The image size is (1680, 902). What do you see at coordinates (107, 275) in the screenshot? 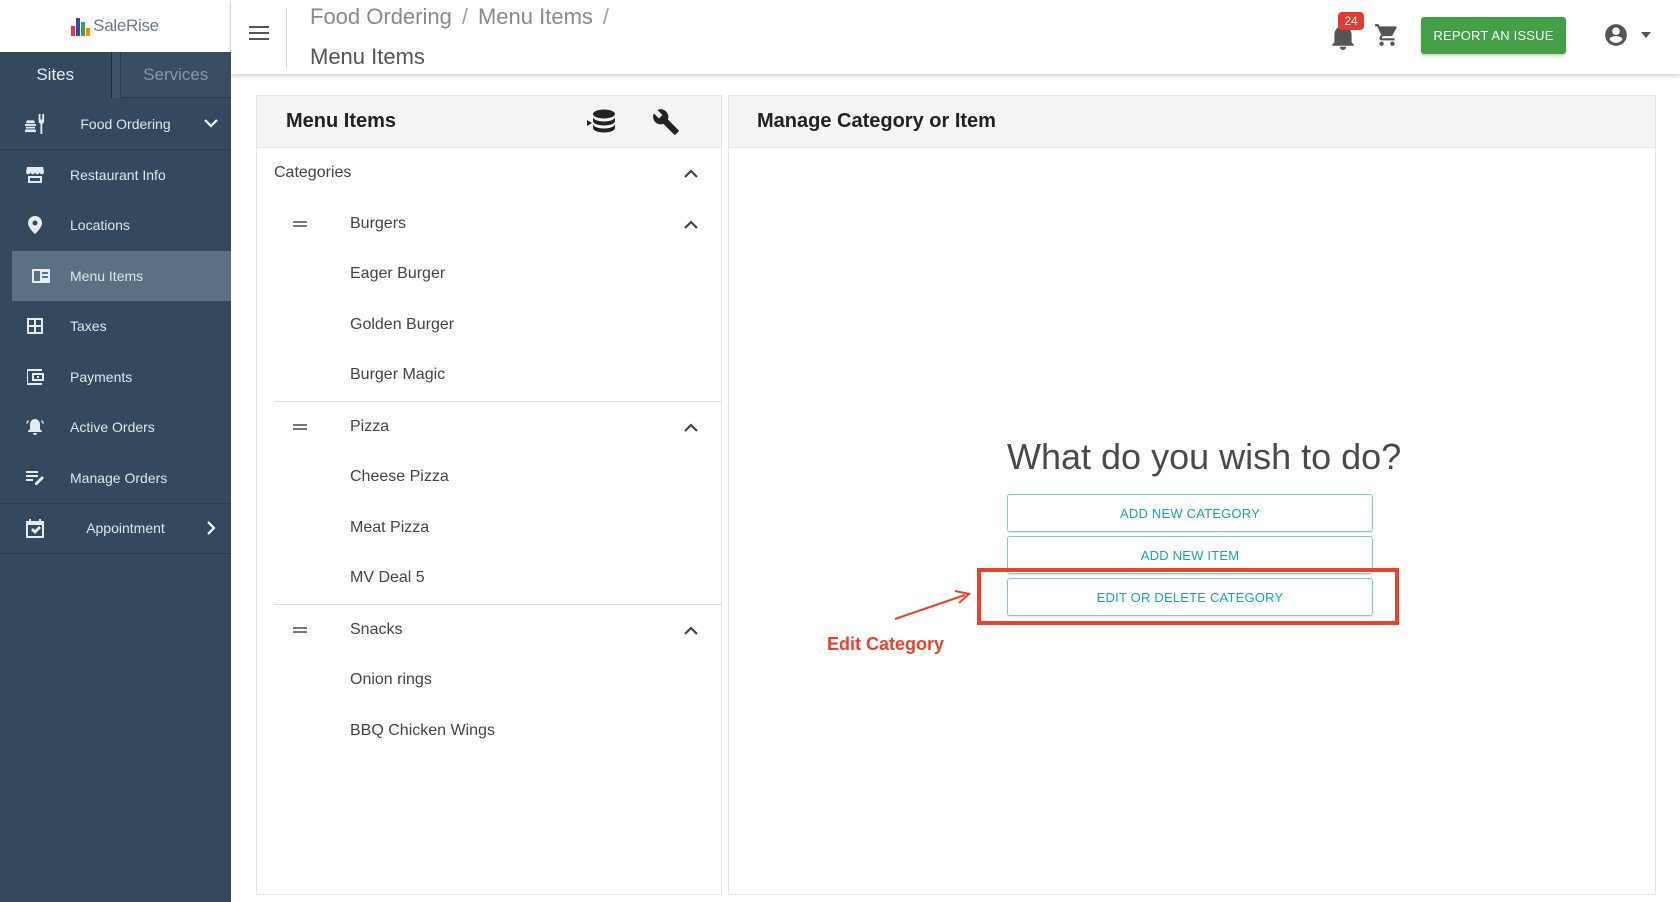
I see `sidebar-item-label: Menu Items` at bounding box center [107, 275].